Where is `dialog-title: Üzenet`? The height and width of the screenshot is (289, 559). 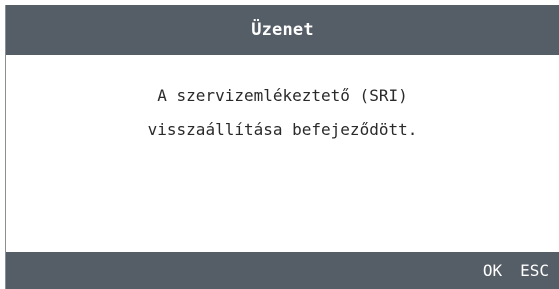
dialog-title: Üzenet is located at coordinates (282, 30).